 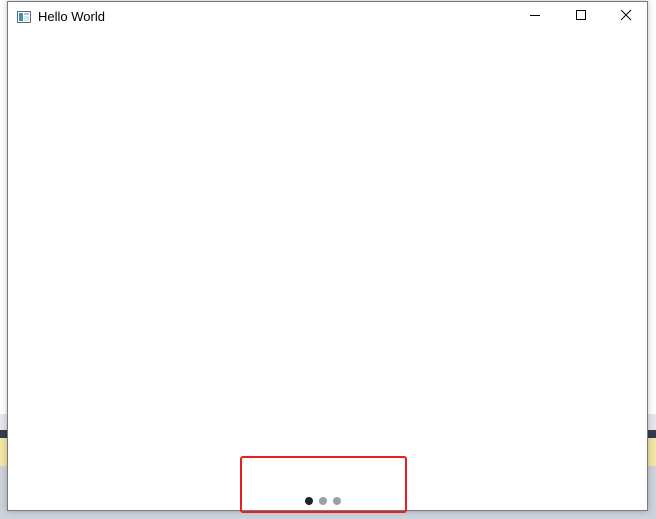 I want to click on close-icon, so click(x=626, y=17).